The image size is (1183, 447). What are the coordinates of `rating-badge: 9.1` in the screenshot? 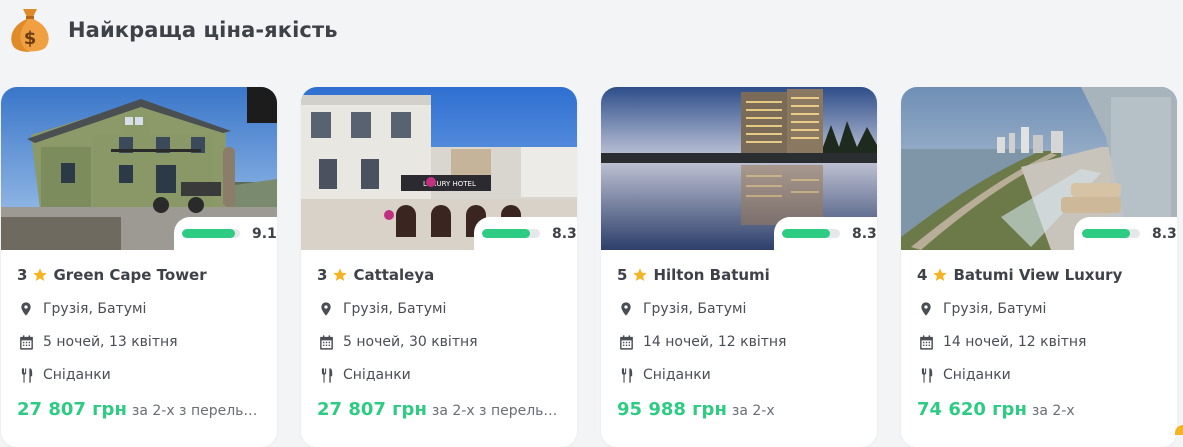 It's located at (225, 233).